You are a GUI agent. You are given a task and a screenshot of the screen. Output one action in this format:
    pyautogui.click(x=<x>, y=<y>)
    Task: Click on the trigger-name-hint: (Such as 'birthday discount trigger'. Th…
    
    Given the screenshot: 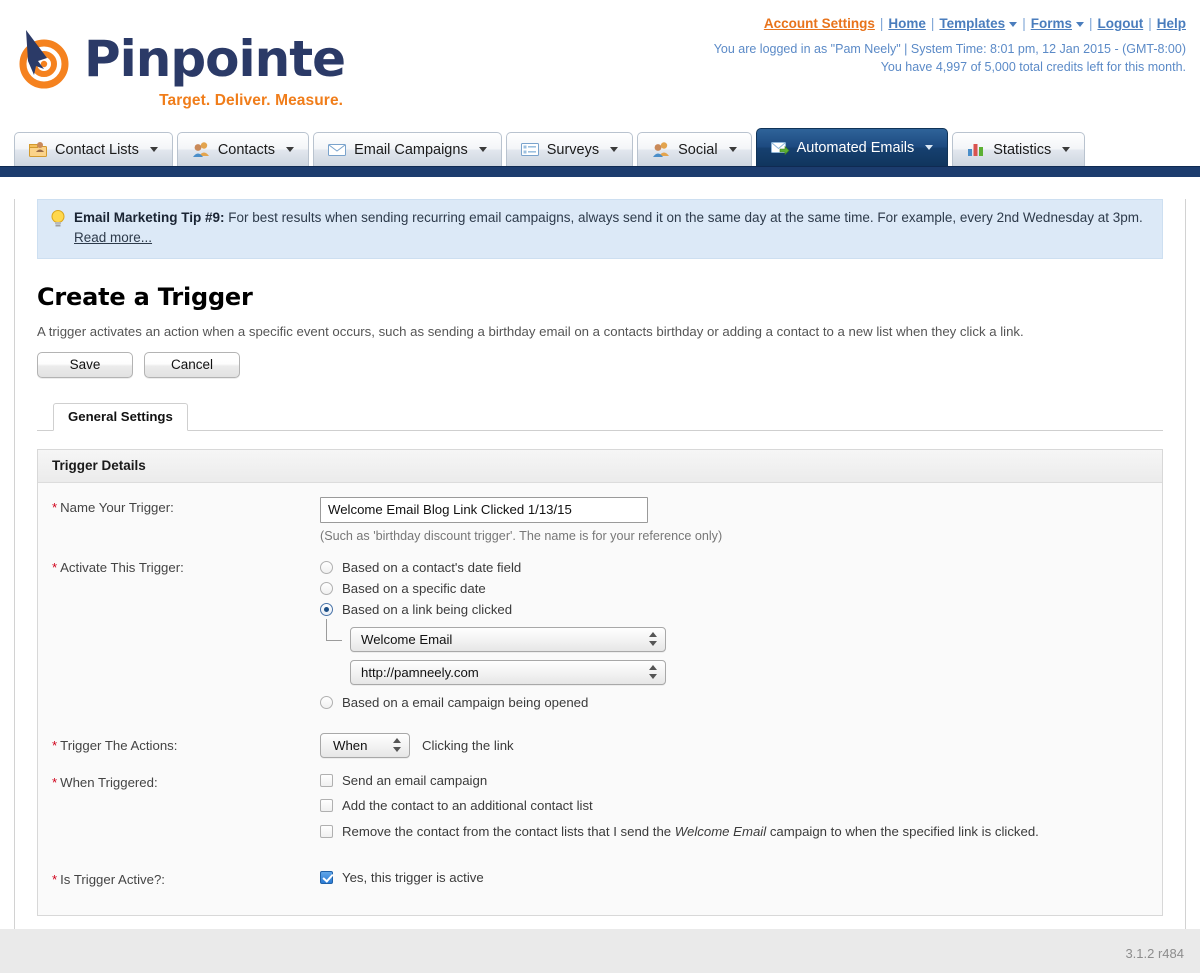 What is the action you would take?
    pyautogui.click(x=521, y=535)
    